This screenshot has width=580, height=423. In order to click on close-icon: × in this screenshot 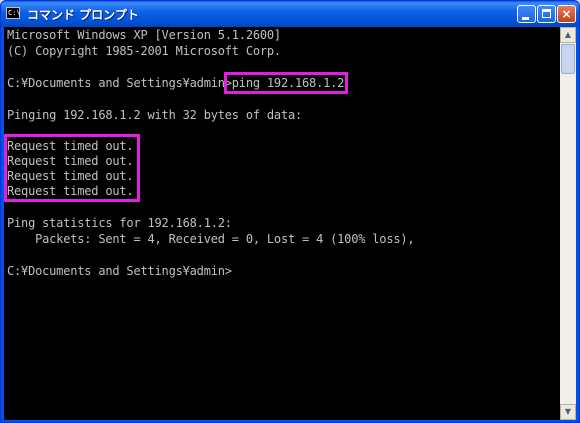, I will do `click(566, 14)`.